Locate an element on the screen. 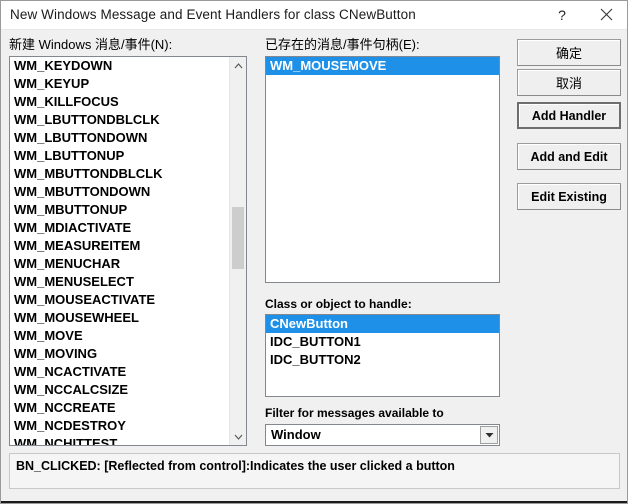  message-list-item: WM_LBUTTONUP is located at coordinates (119, 156).